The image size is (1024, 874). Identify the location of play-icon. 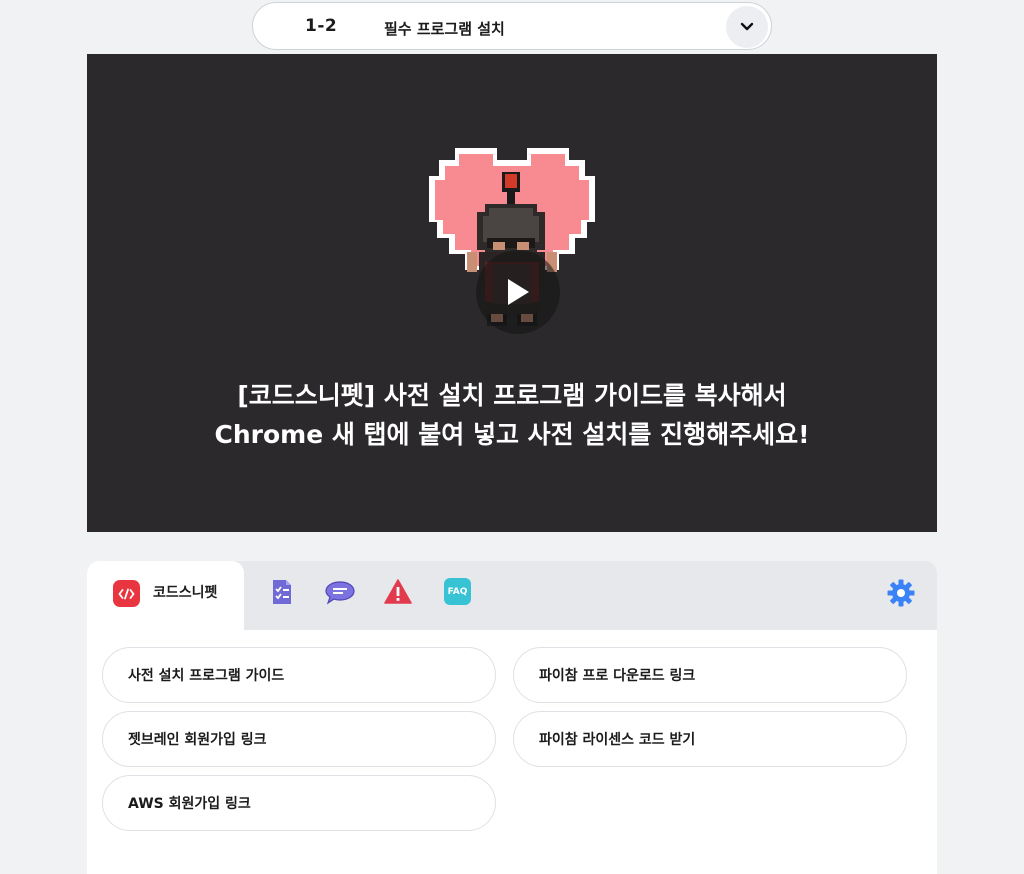
(518, 292).